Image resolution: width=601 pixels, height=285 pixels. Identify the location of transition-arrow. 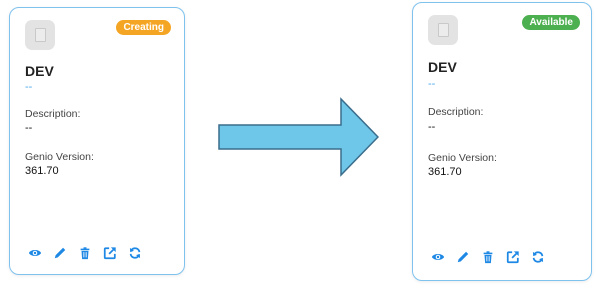
(298, 137).